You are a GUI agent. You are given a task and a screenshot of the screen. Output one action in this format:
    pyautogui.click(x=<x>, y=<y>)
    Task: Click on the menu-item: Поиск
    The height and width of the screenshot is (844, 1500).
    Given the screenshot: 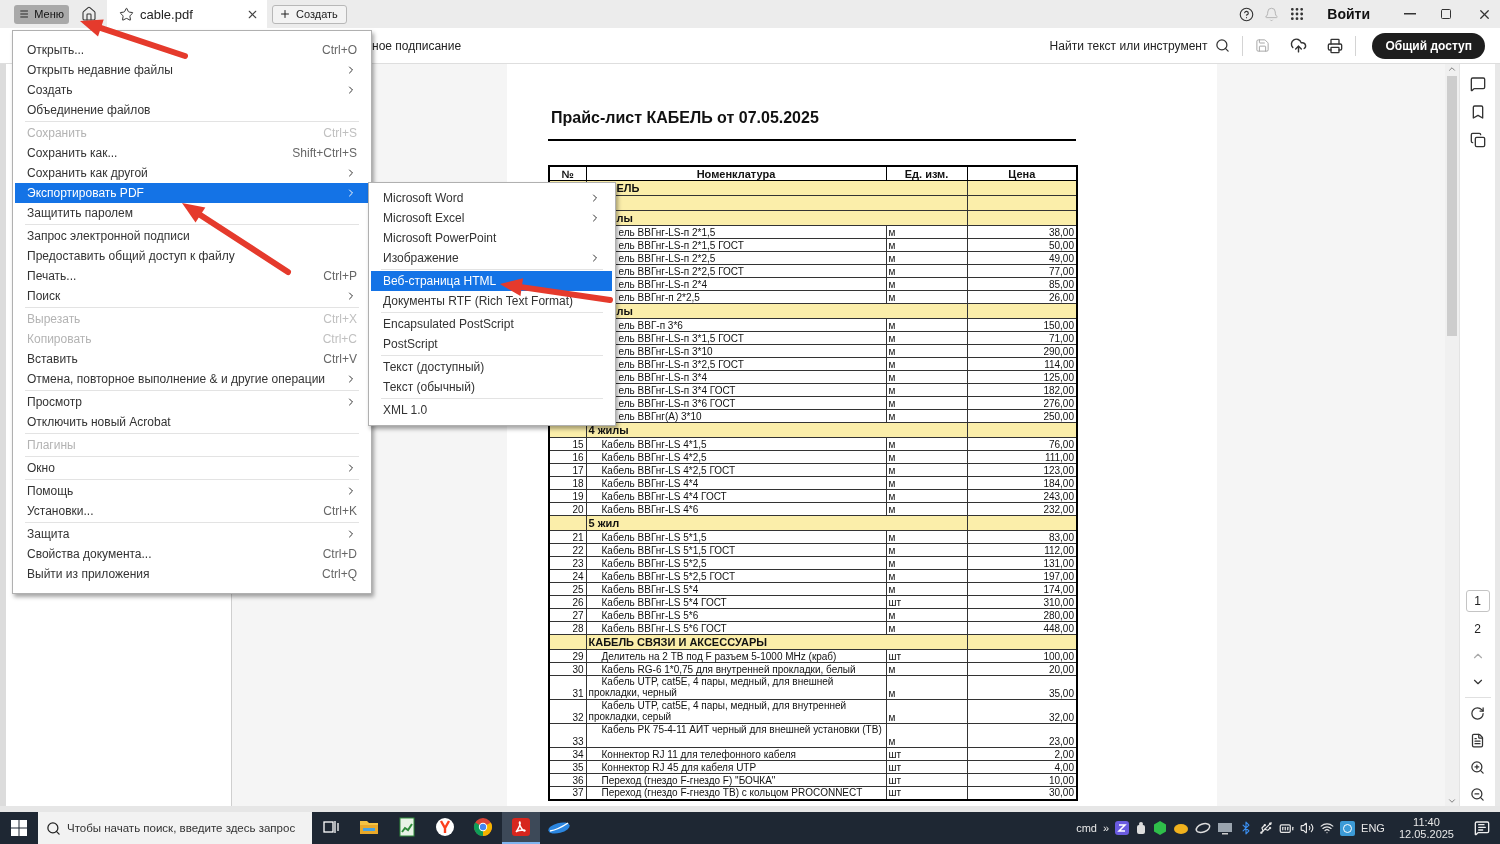 What is the action you would take?
    pyautogui.click(x=191, y=296)
    